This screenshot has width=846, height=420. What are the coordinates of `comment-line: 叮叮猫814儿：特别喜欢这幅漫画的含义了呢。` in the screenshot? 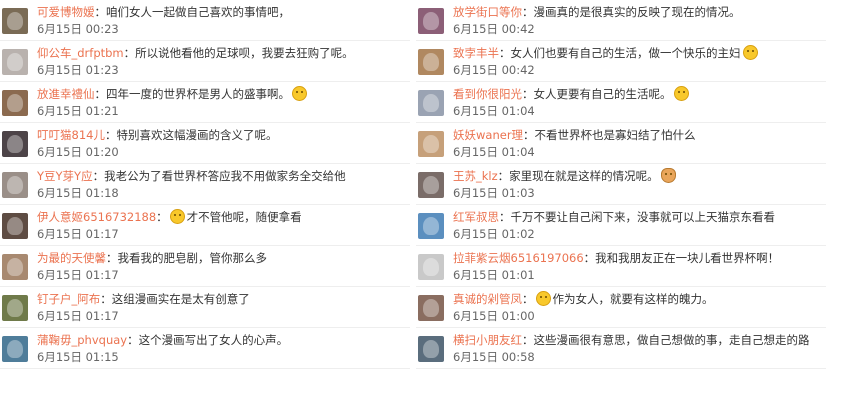 It's located at (157, 135).